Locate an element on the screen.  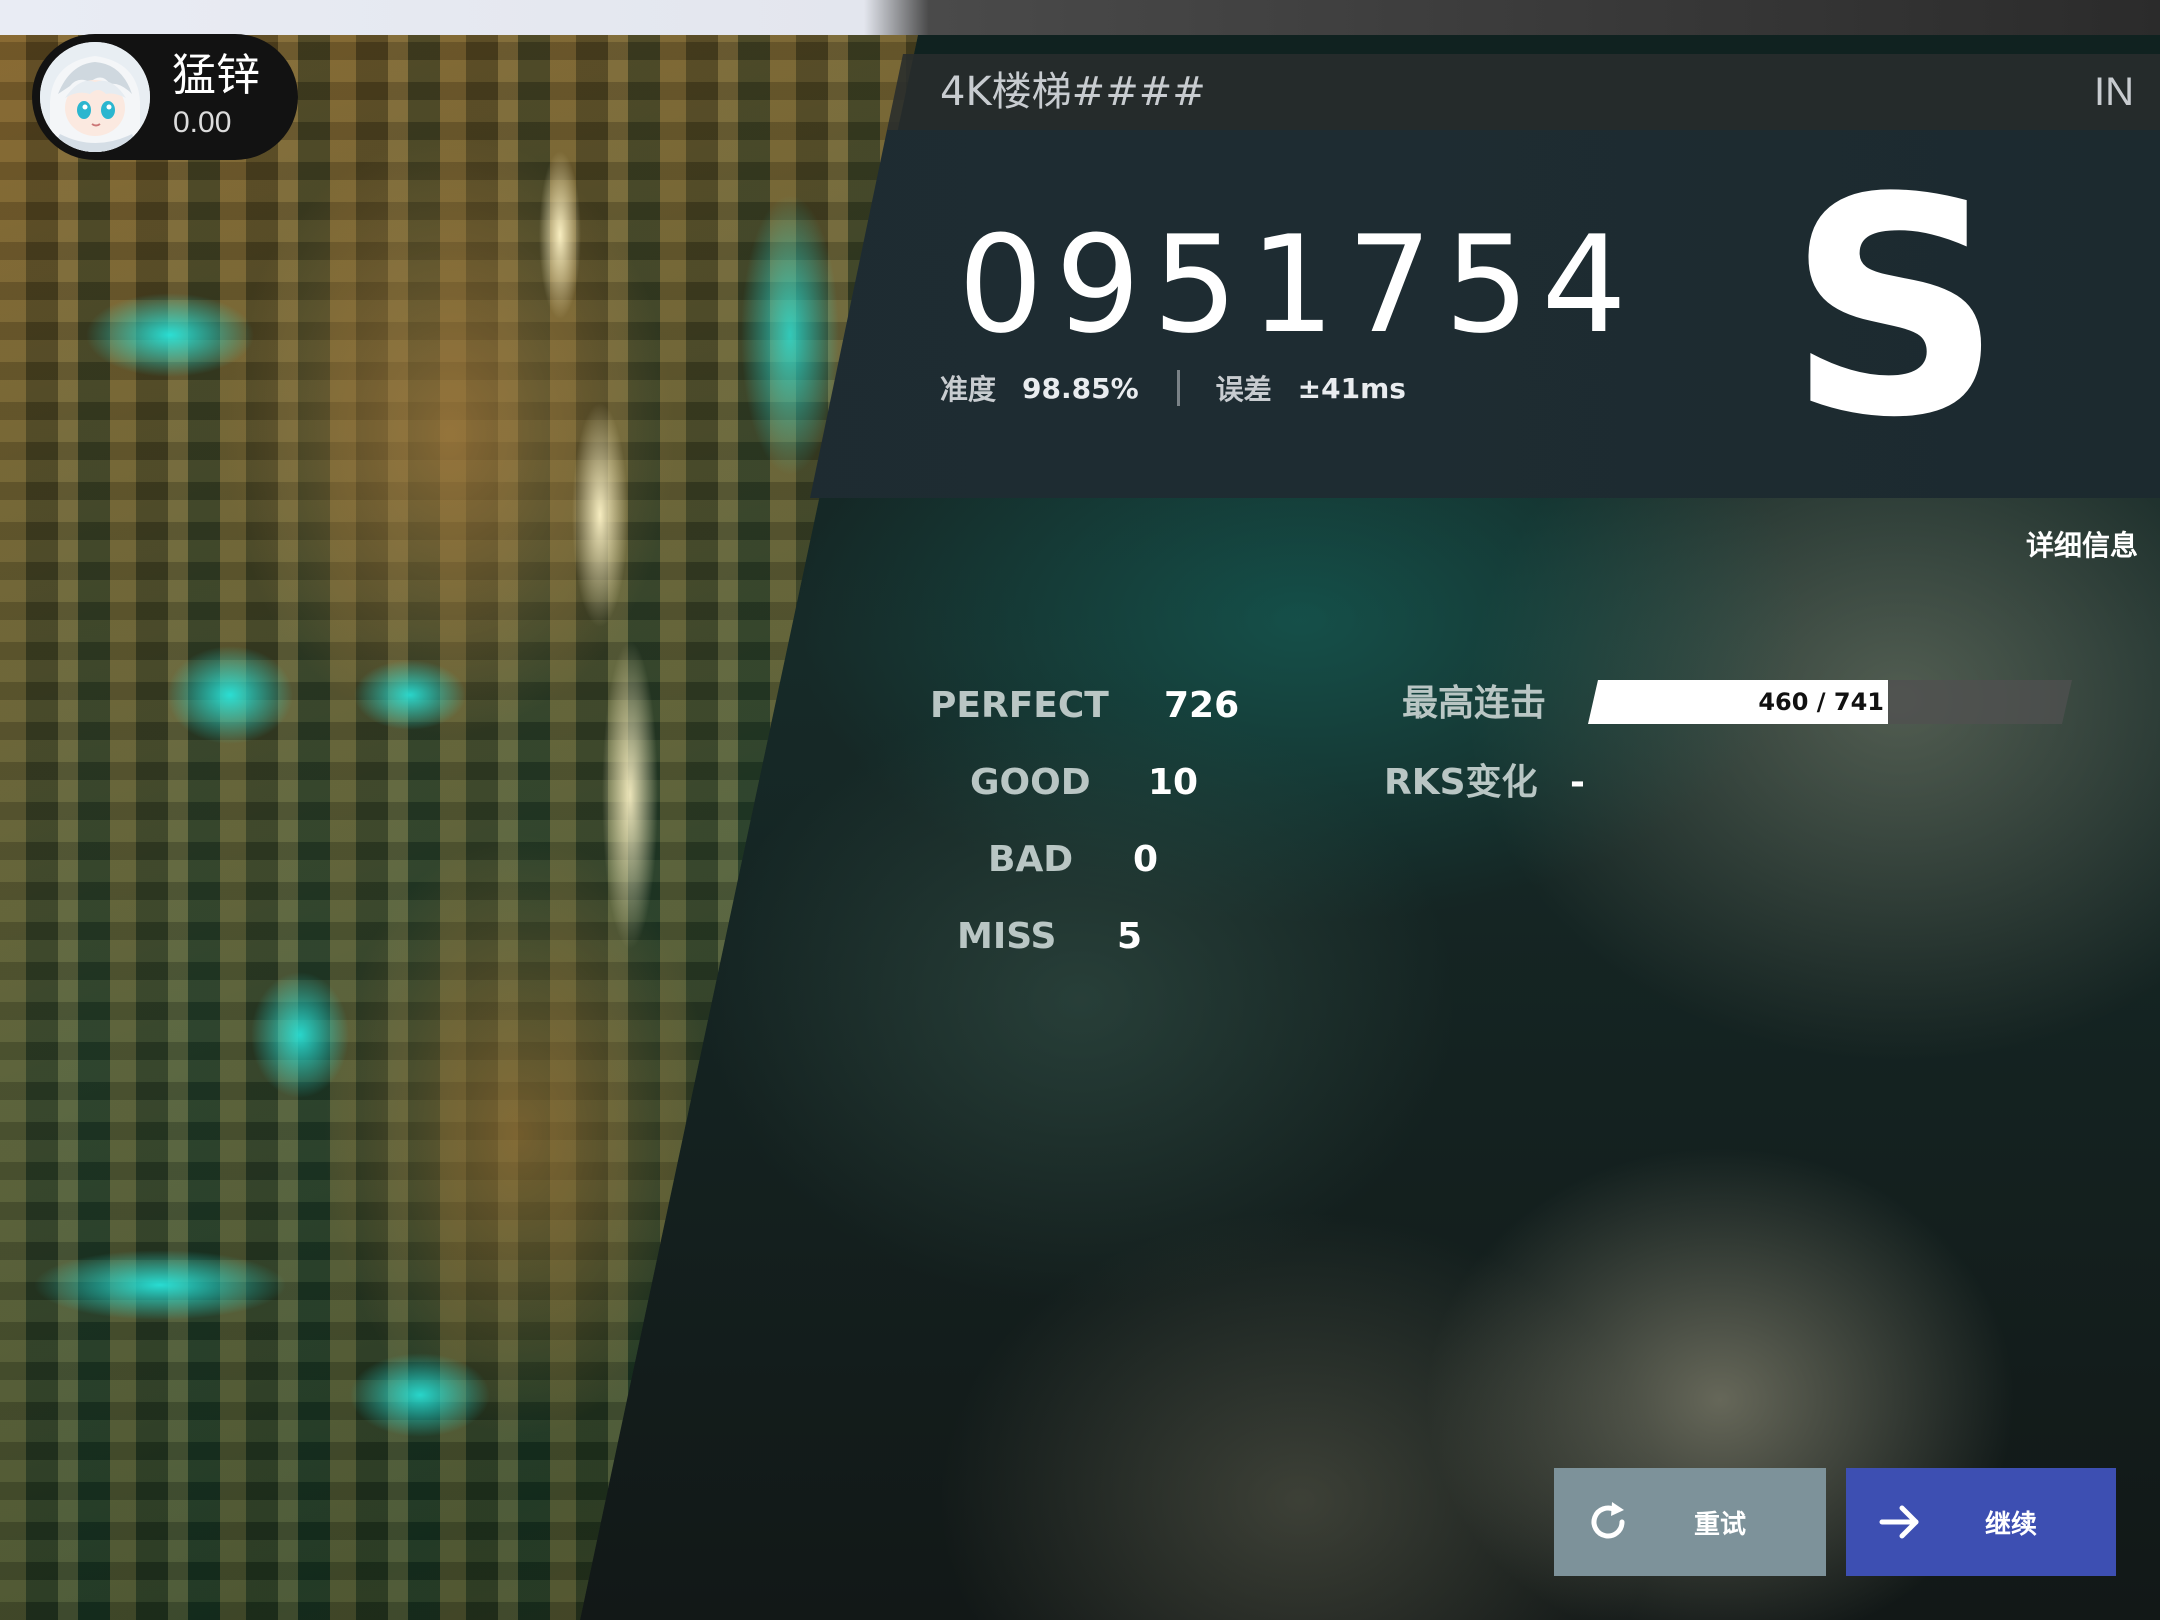
bad-value: 0 is located at coordinates (1146, 859).